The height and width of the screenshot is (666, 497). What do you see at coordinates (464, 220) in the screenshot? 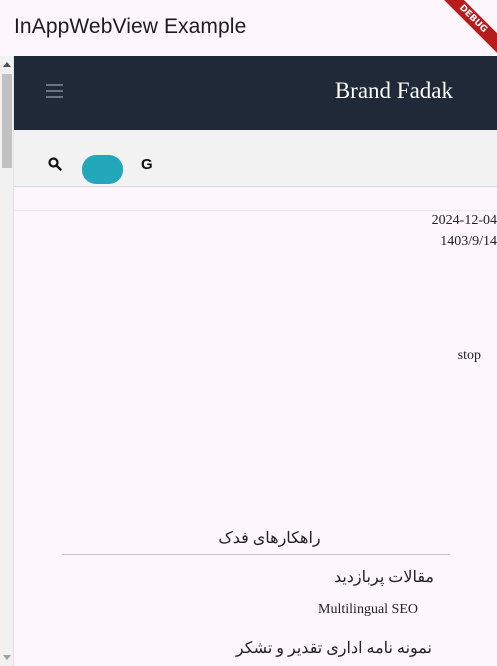
I see `gregorian-date: 2024-12-04` at bounding box center [464, 220].